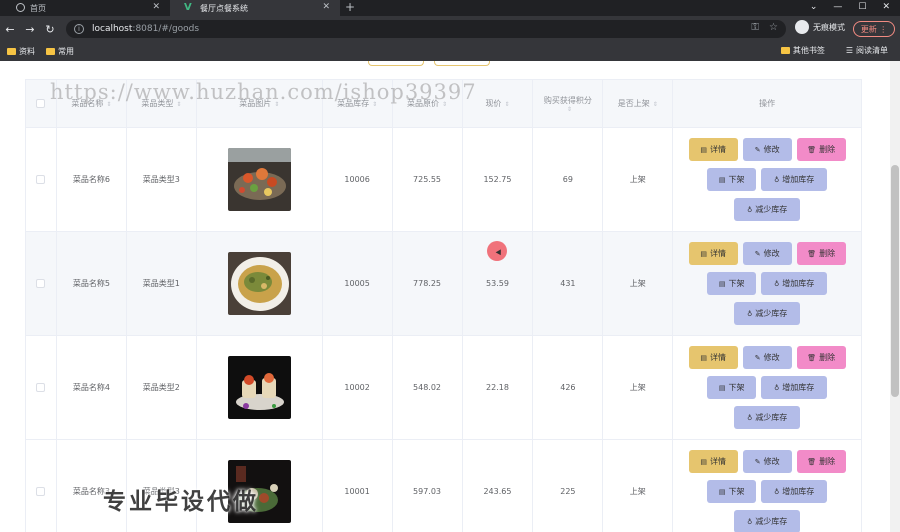 The width and height of the screenshot is (900, 532). I want to click on bookmark-folder: 资料, so click(21, 51).